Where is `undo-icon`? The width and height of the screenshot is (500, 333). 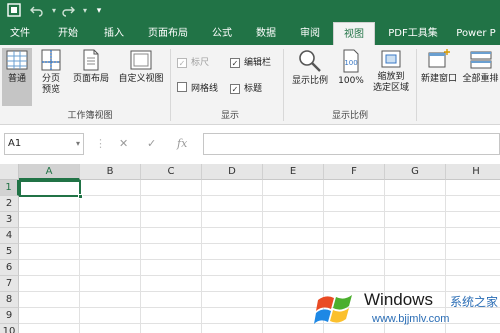 undo-icon is located at coordinates (37, 11).